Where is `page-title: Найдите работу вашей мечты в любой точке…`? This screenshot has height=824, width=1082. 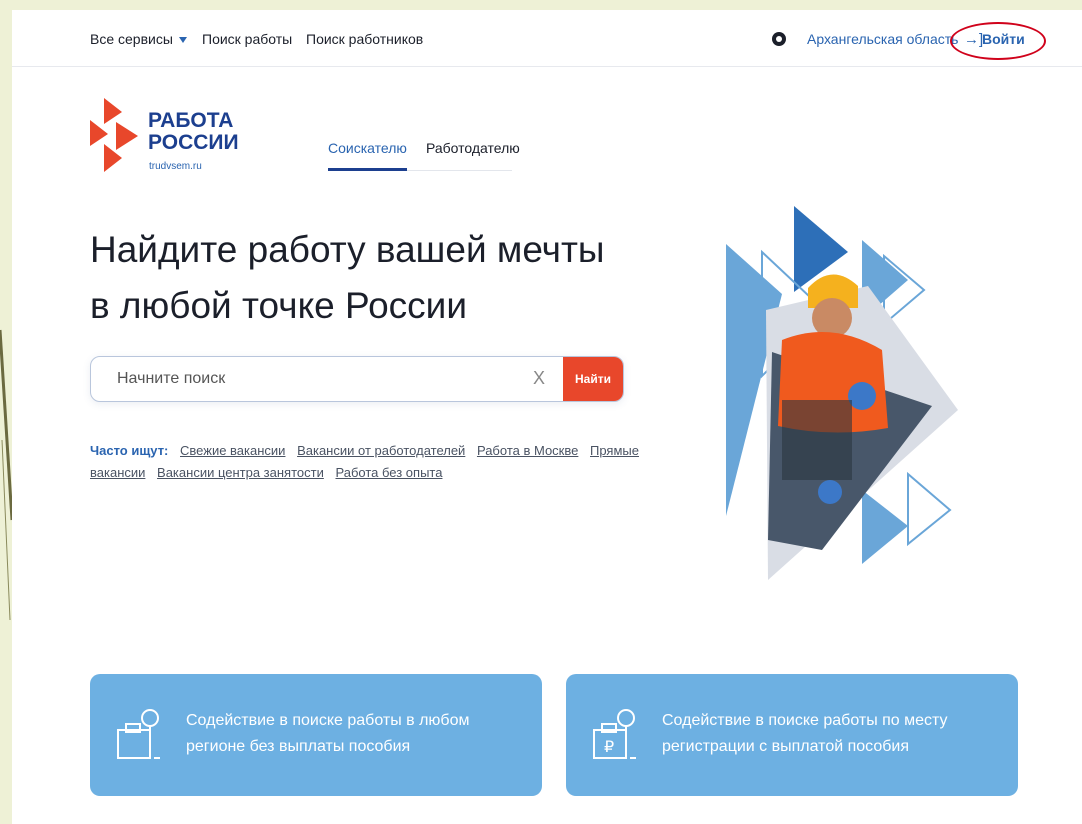
page-title: Найдите работу вашей мечты в любой точке… is located at coordinates (370, 278).